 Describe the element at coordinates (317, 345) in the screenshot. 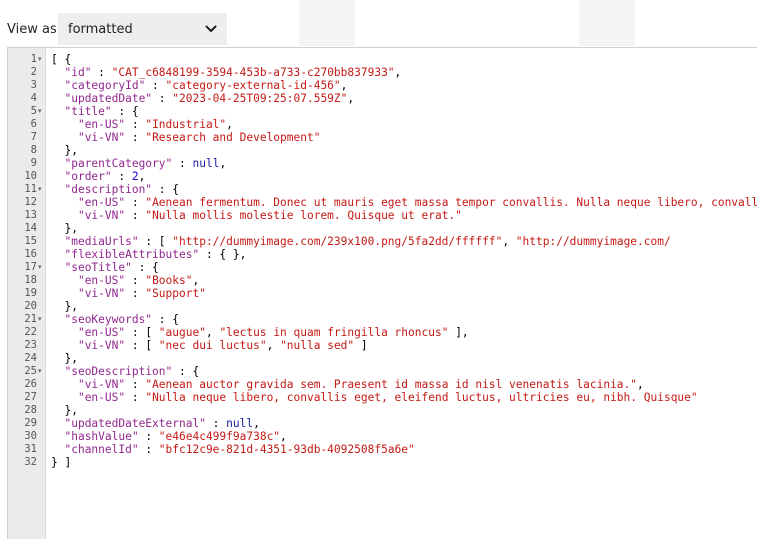

I see `json-string: "nulla sed"` at that location.